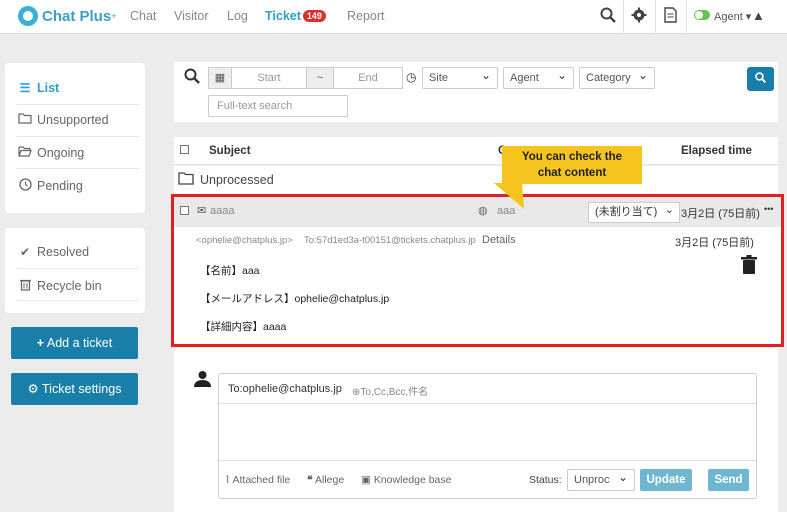  What do you see at coordinates (79, 343) in the screenshot?
I see `add-ticket-label: Add a ticket` at bounding box center [79, 343].